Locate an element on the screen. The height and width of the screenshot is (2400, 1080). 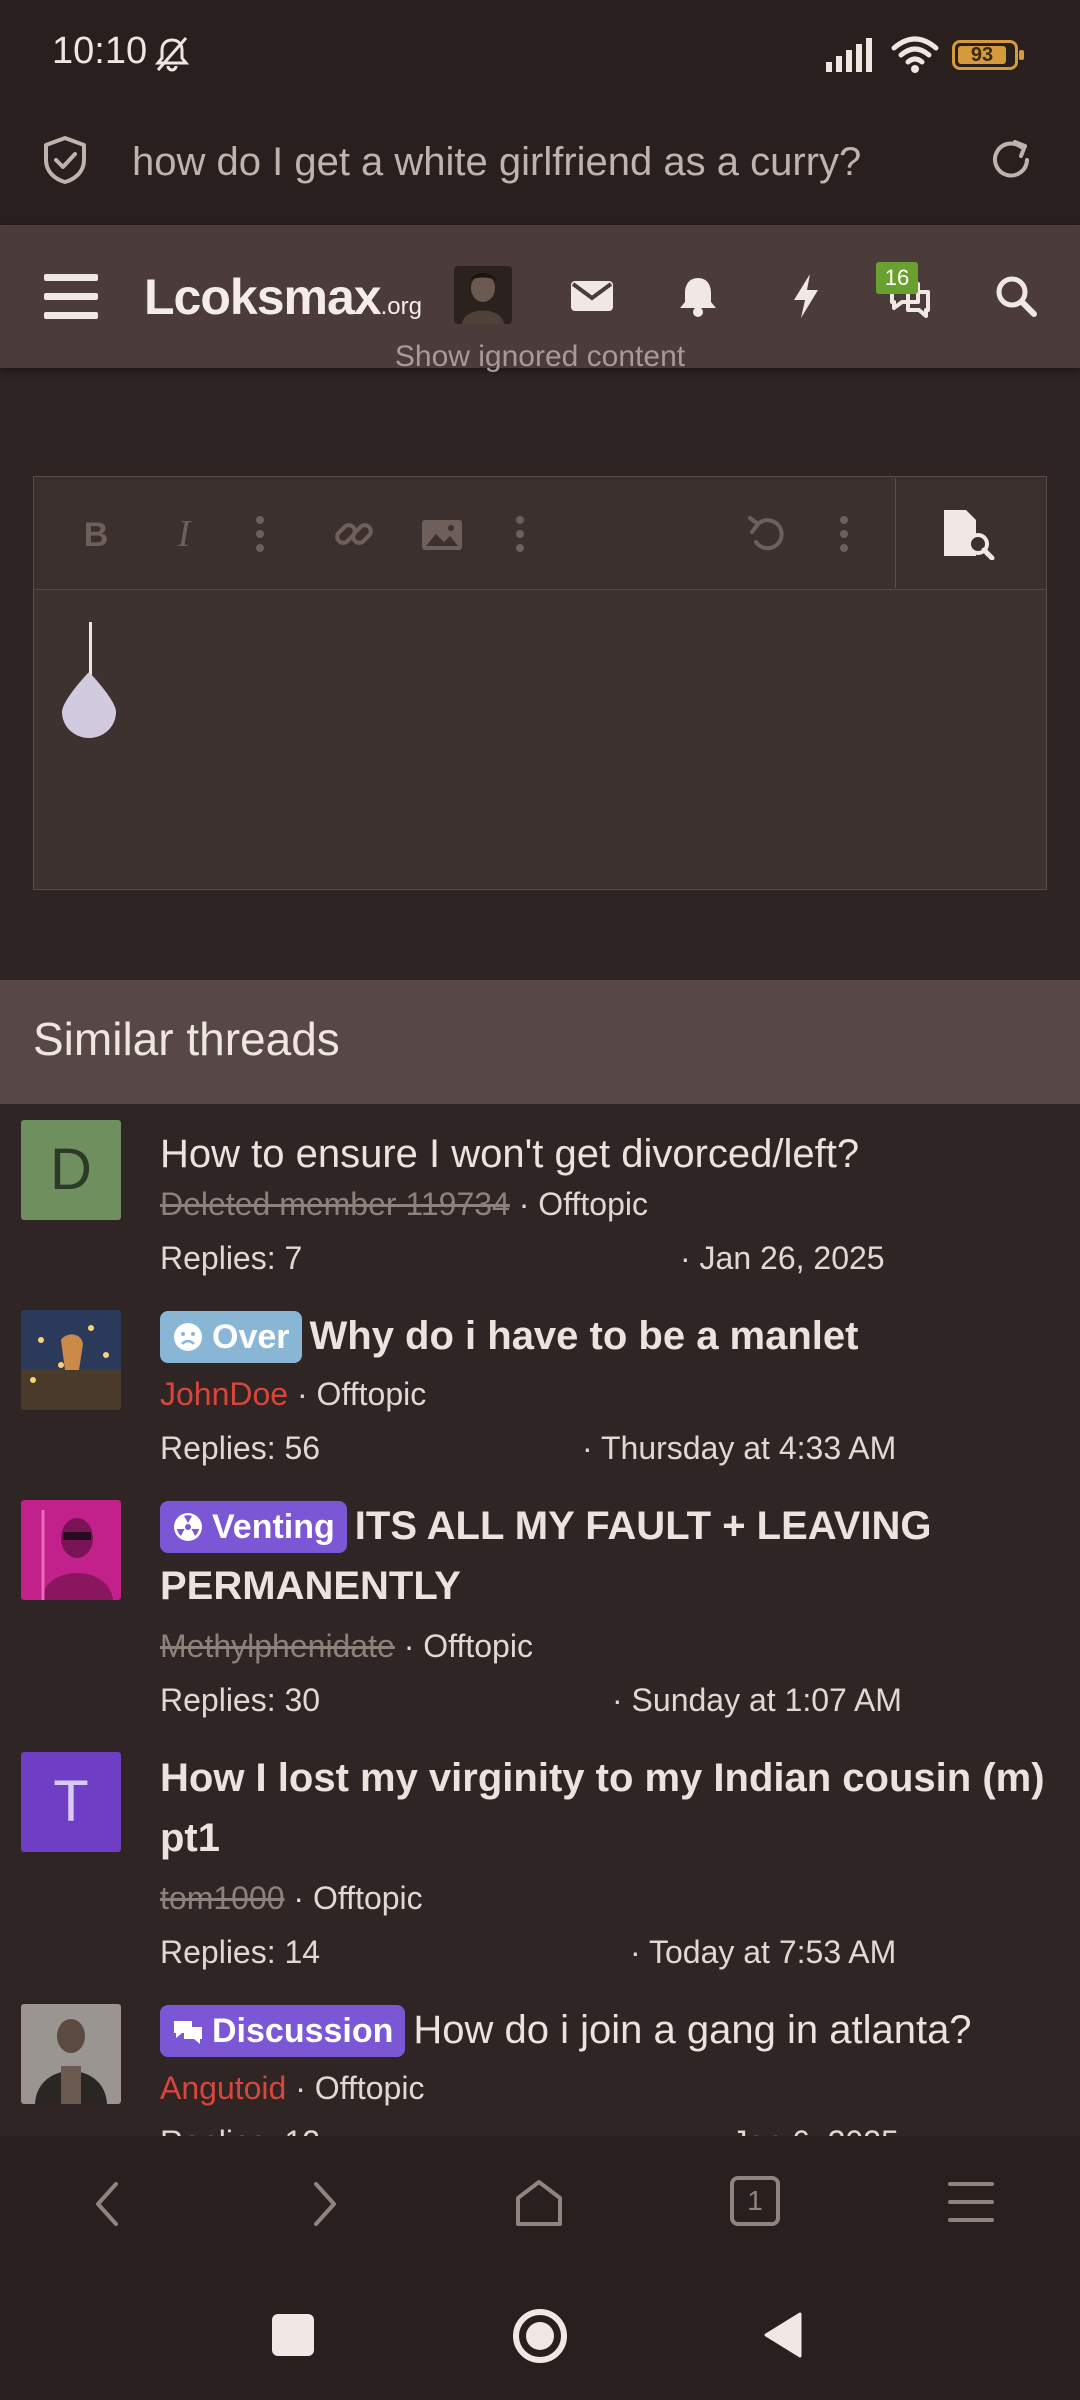
svg-text: B is located at coordinates (96, 535).